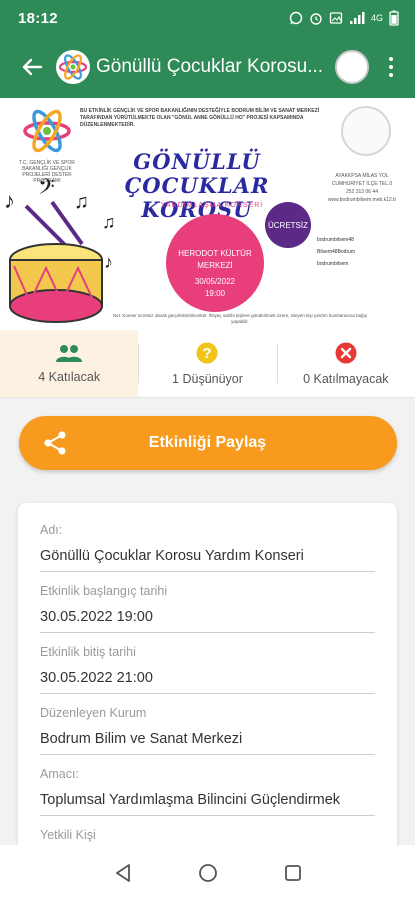 This screenshot has height=900, width=415. I want to click on status-bar: 18:12 4G, so click(207, 18).